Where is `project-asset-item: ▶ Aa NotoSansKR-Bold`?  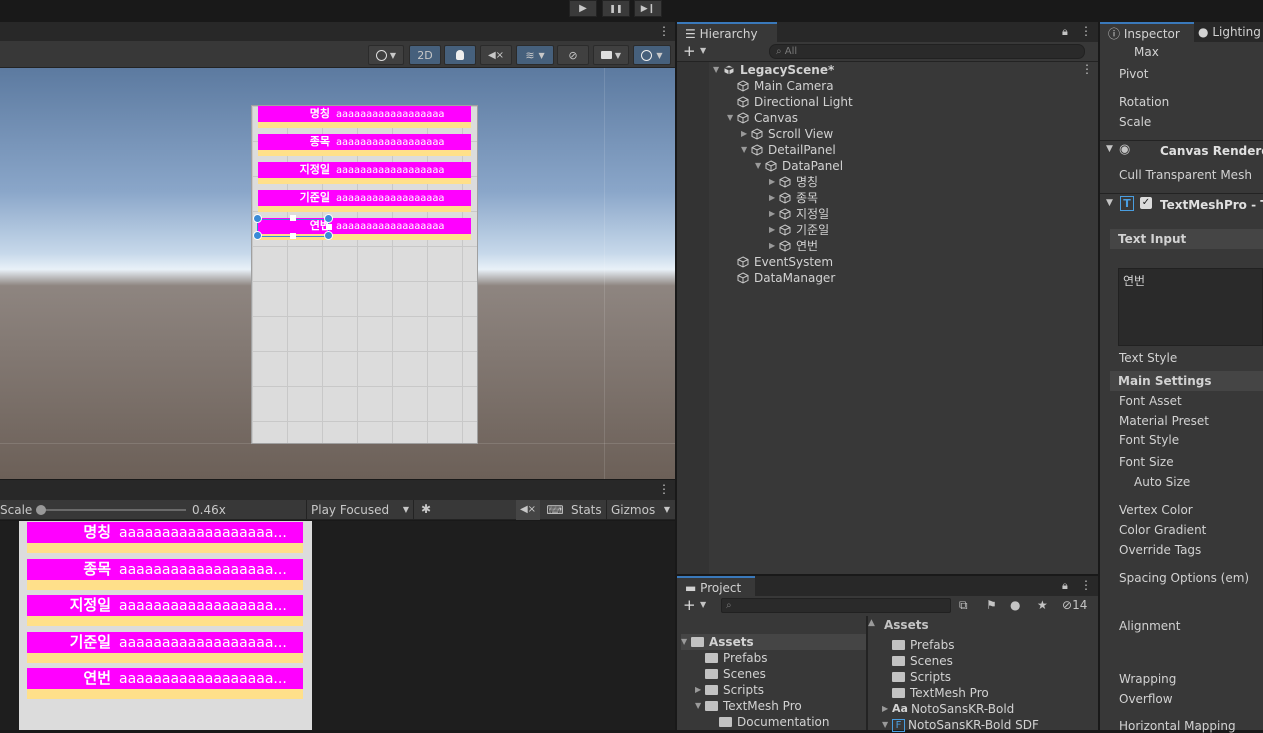 project-asset-item: ▶ Aa NotoSansKR-Bold is located at coordinates (990, 709).